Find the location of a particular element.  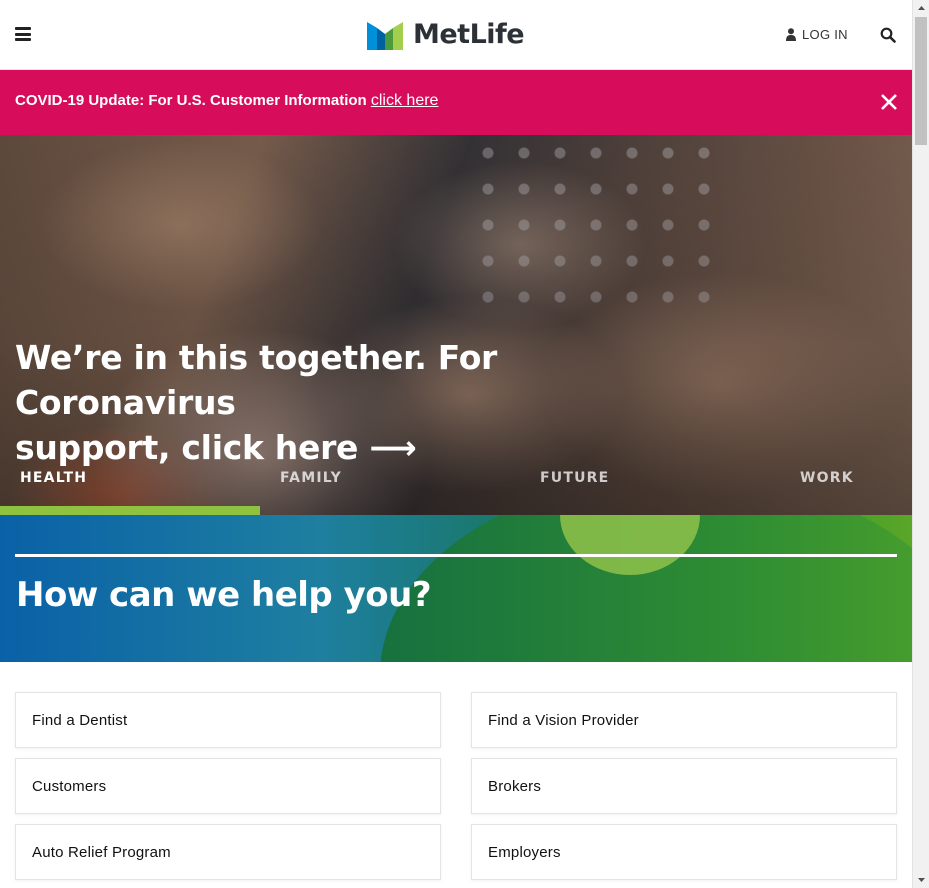

tab-health: HEALTH is located at coordinates (130, 489).